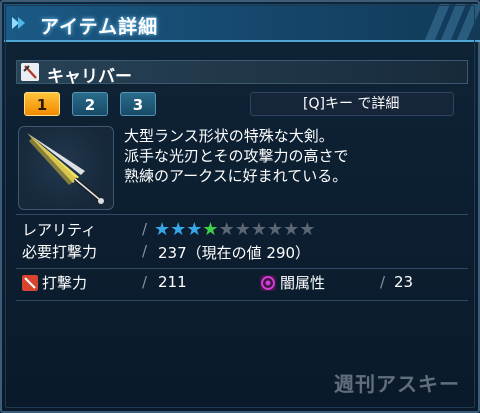  I want to click on tab-2: 2, so click(90, 104).